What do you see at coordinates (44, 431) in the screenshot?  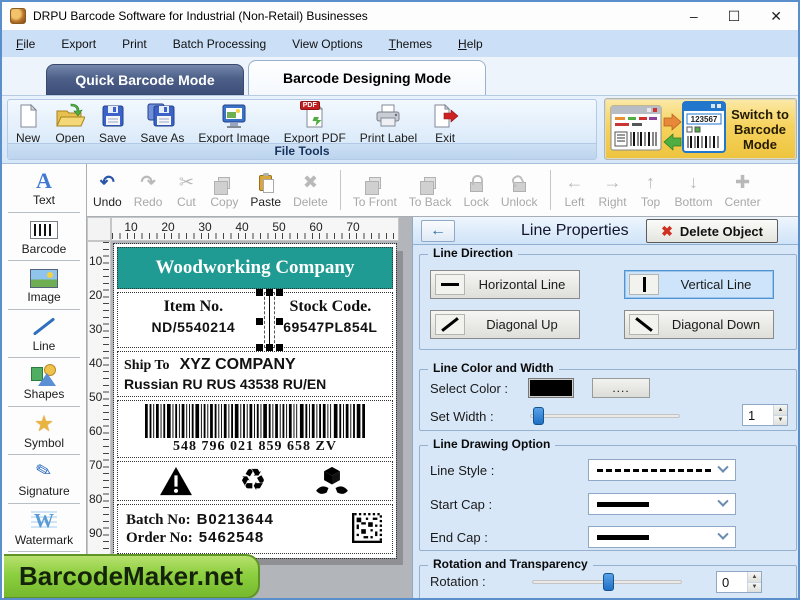 I see `sidebar-item-symbol: ★ Symbol` at bounding box center [44, 431].